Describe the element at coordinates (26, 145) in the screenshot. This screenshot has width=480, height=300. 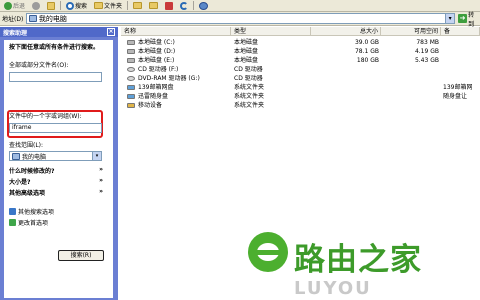
I see `look-in-label: 查找范围(L):` at that location.